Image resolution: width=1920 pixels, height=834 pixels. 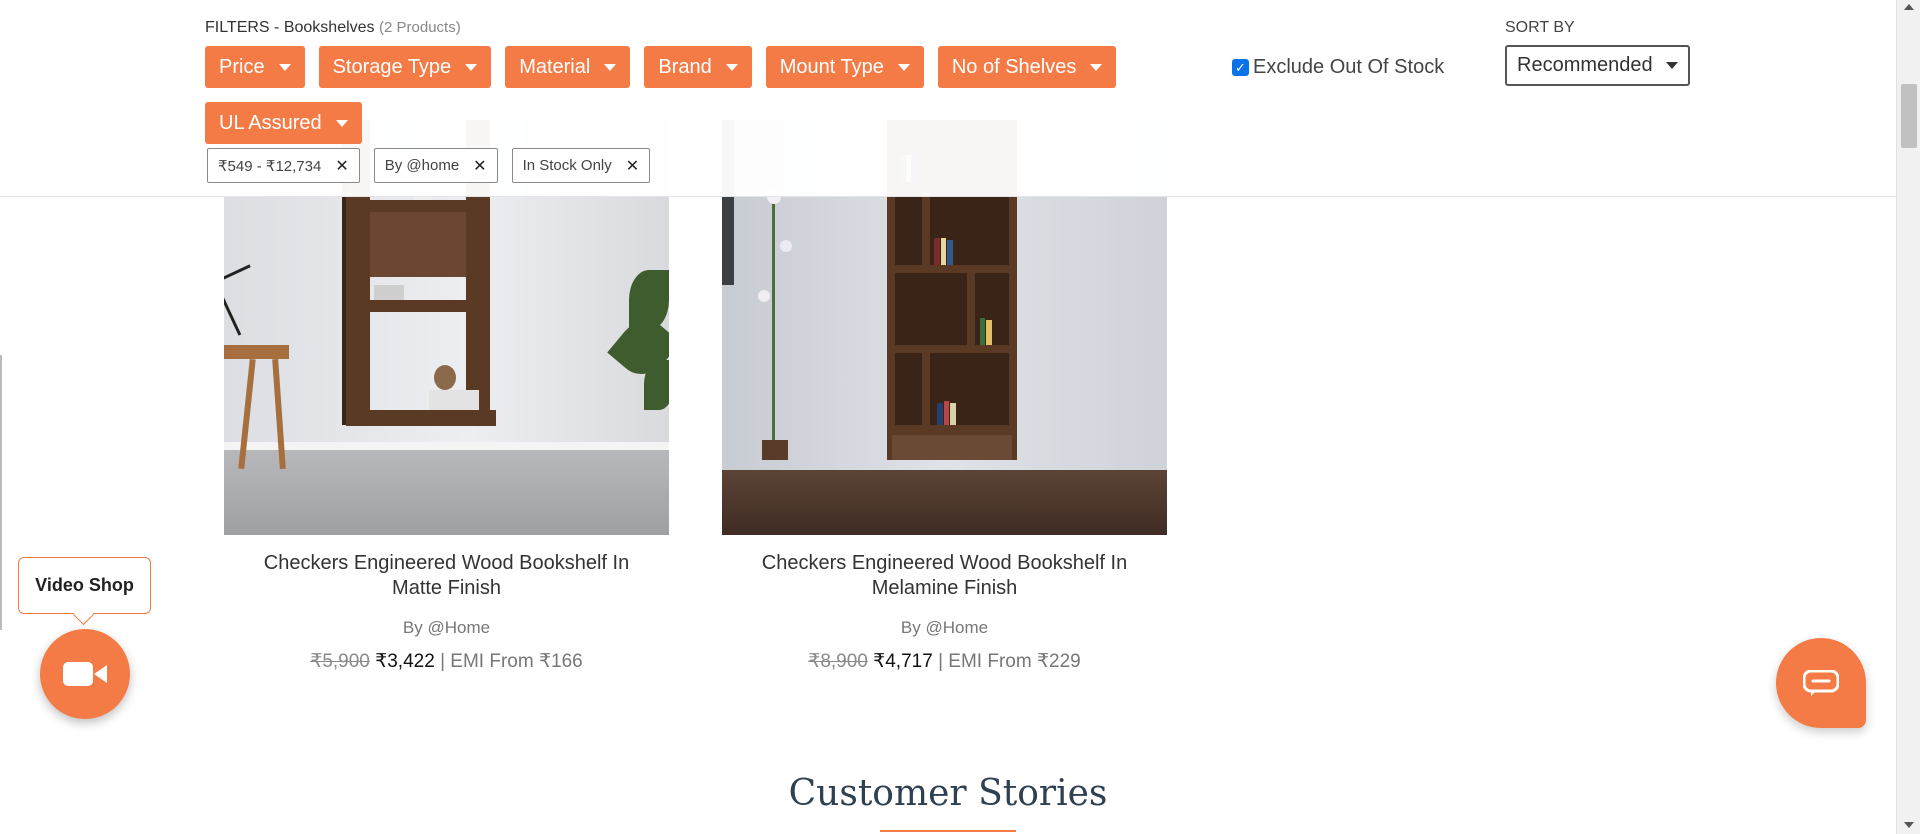 I want to click on original-price: ₹8,900, so click(x=838, y=661).